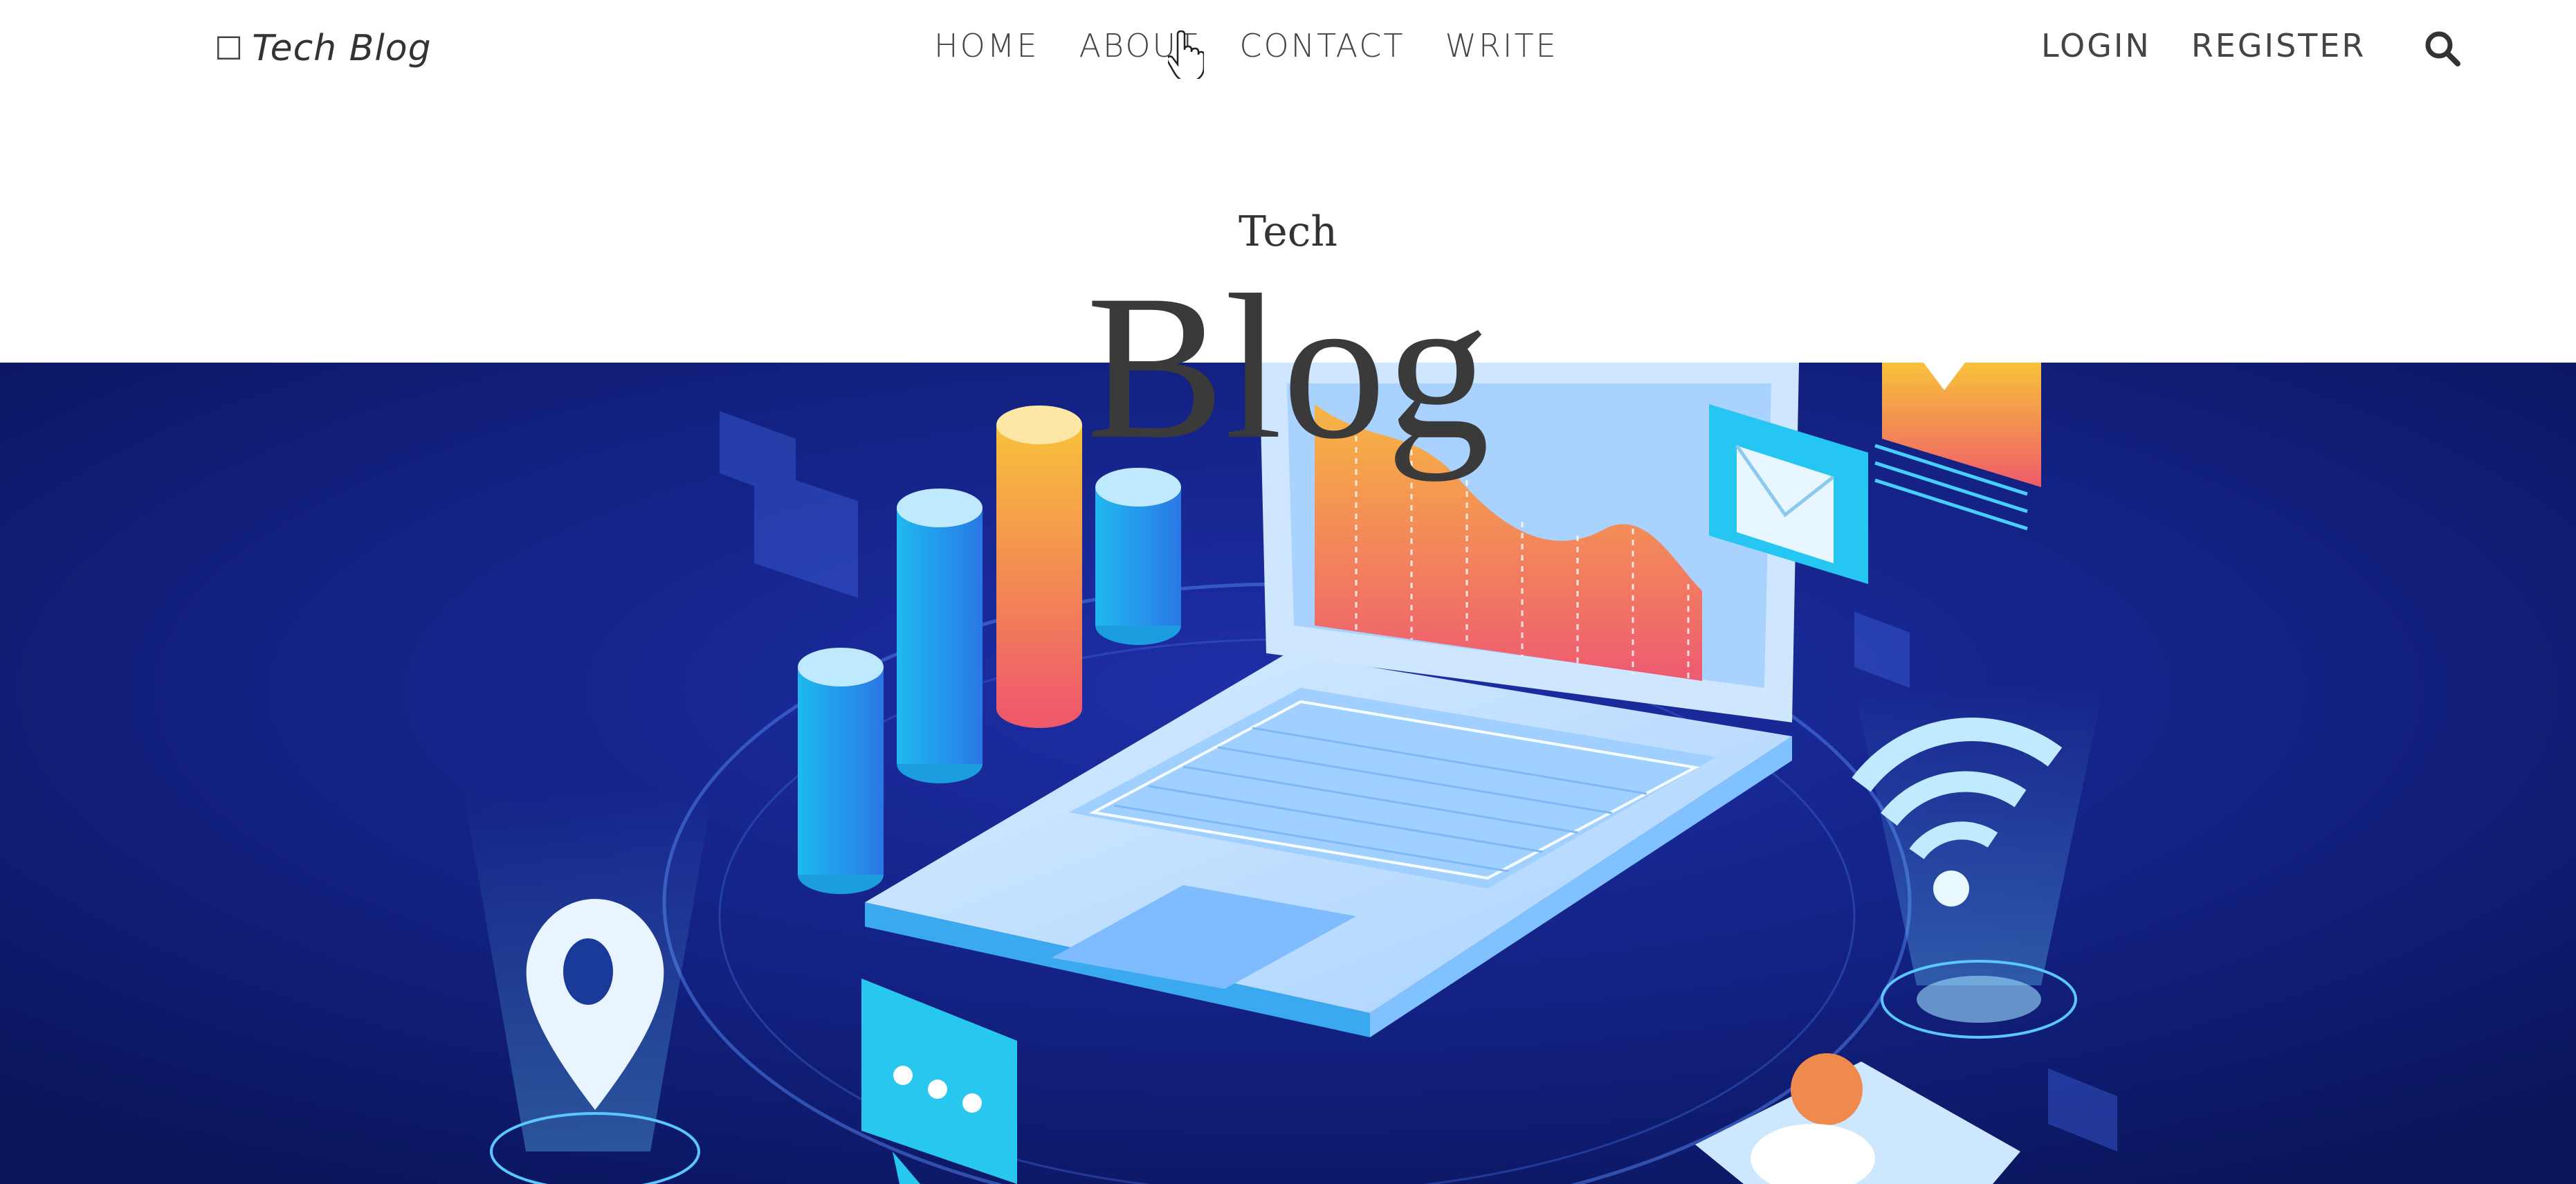  Describe the element at coordinates (1502, 46) in the screenshot. I see `nav-write-link: WRITE` at that location.